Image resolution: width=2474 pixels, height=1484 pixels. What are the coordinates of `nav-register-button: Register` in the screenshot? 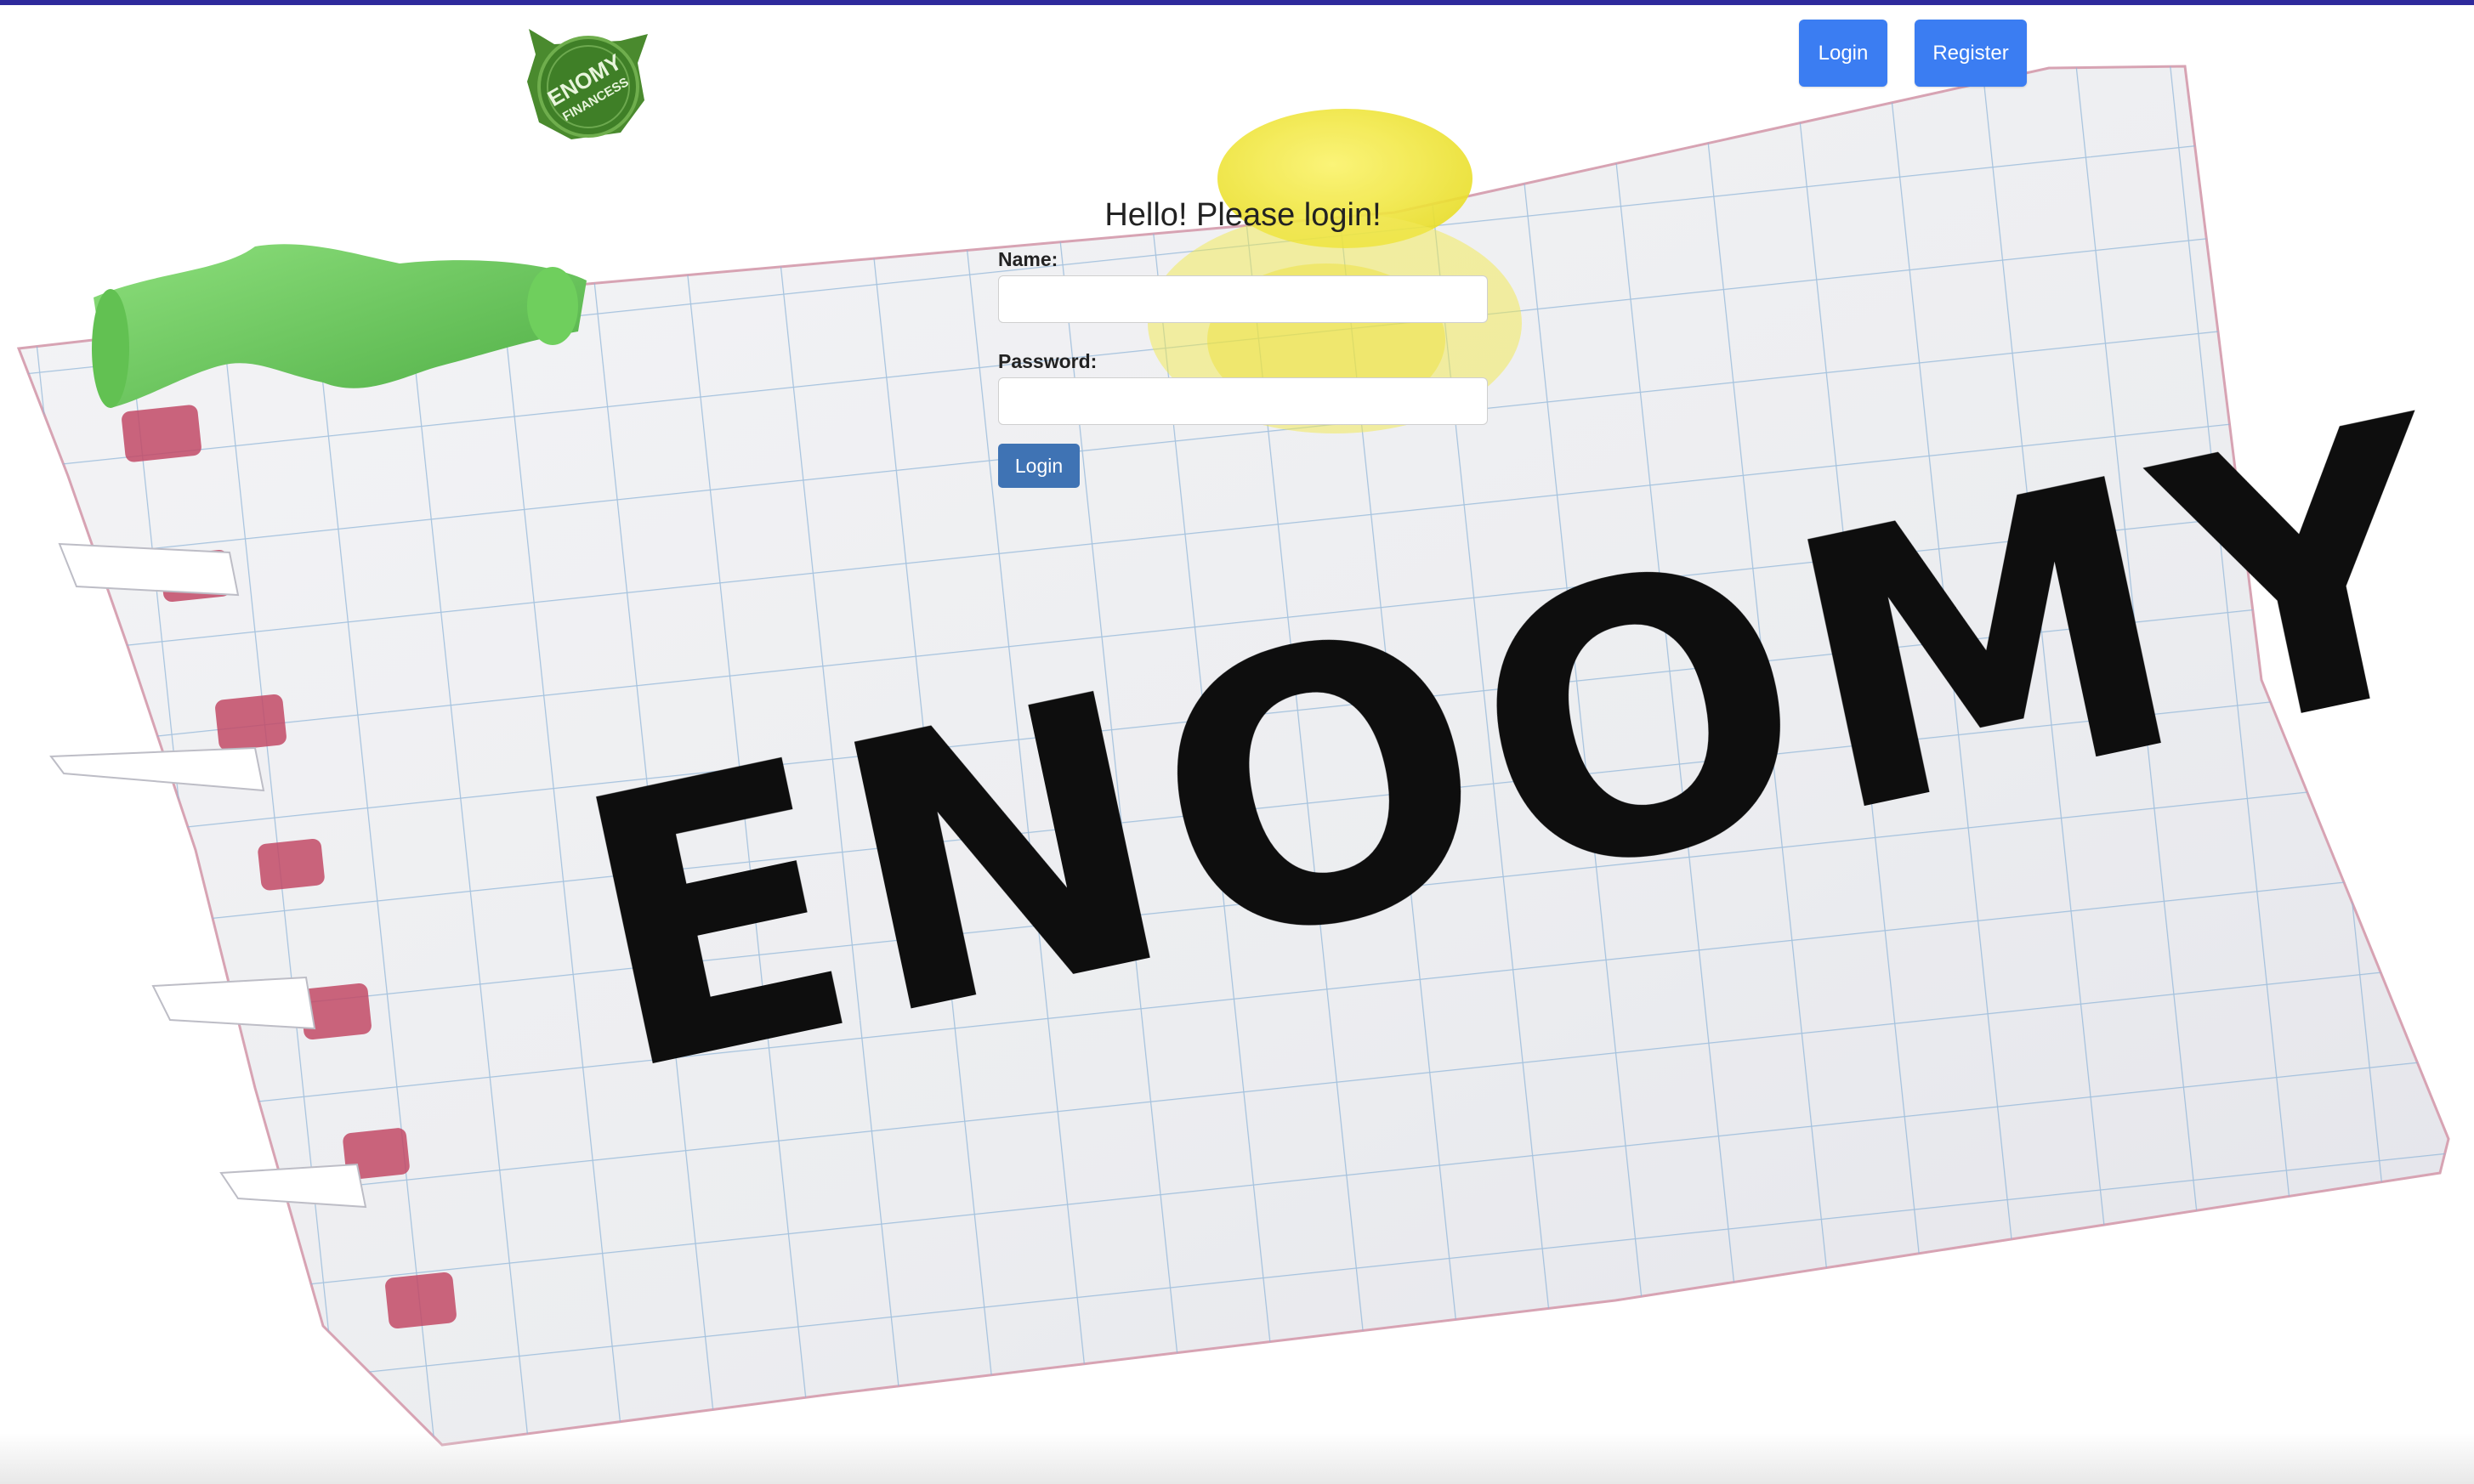 It's located at (1971, 53).